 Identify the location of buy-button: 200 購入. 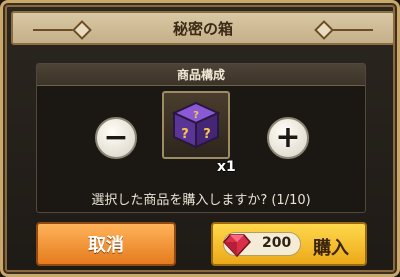
(289, 244).